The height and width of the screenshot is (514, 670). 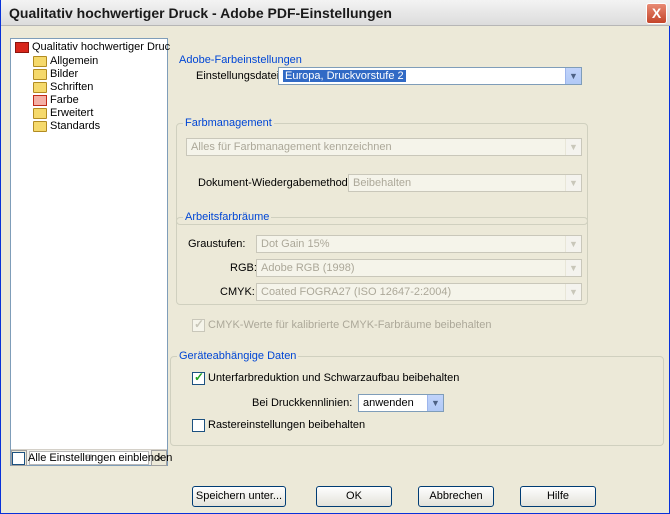 What do you see at coordinates (456, 496) in the screenshot?
I see `cancel-button: Abbrechen` at bounding box center [456, 496].